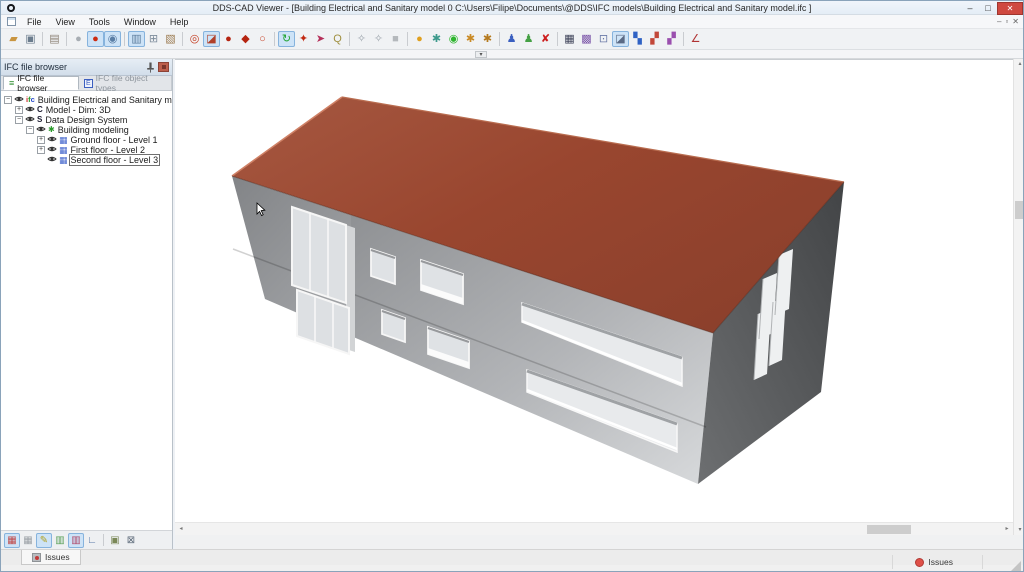  What do you see at coordinates (1018, 530) in the screenshot?
I see `scroll-down-icon: ▾` at bounding box center [1018, 530].